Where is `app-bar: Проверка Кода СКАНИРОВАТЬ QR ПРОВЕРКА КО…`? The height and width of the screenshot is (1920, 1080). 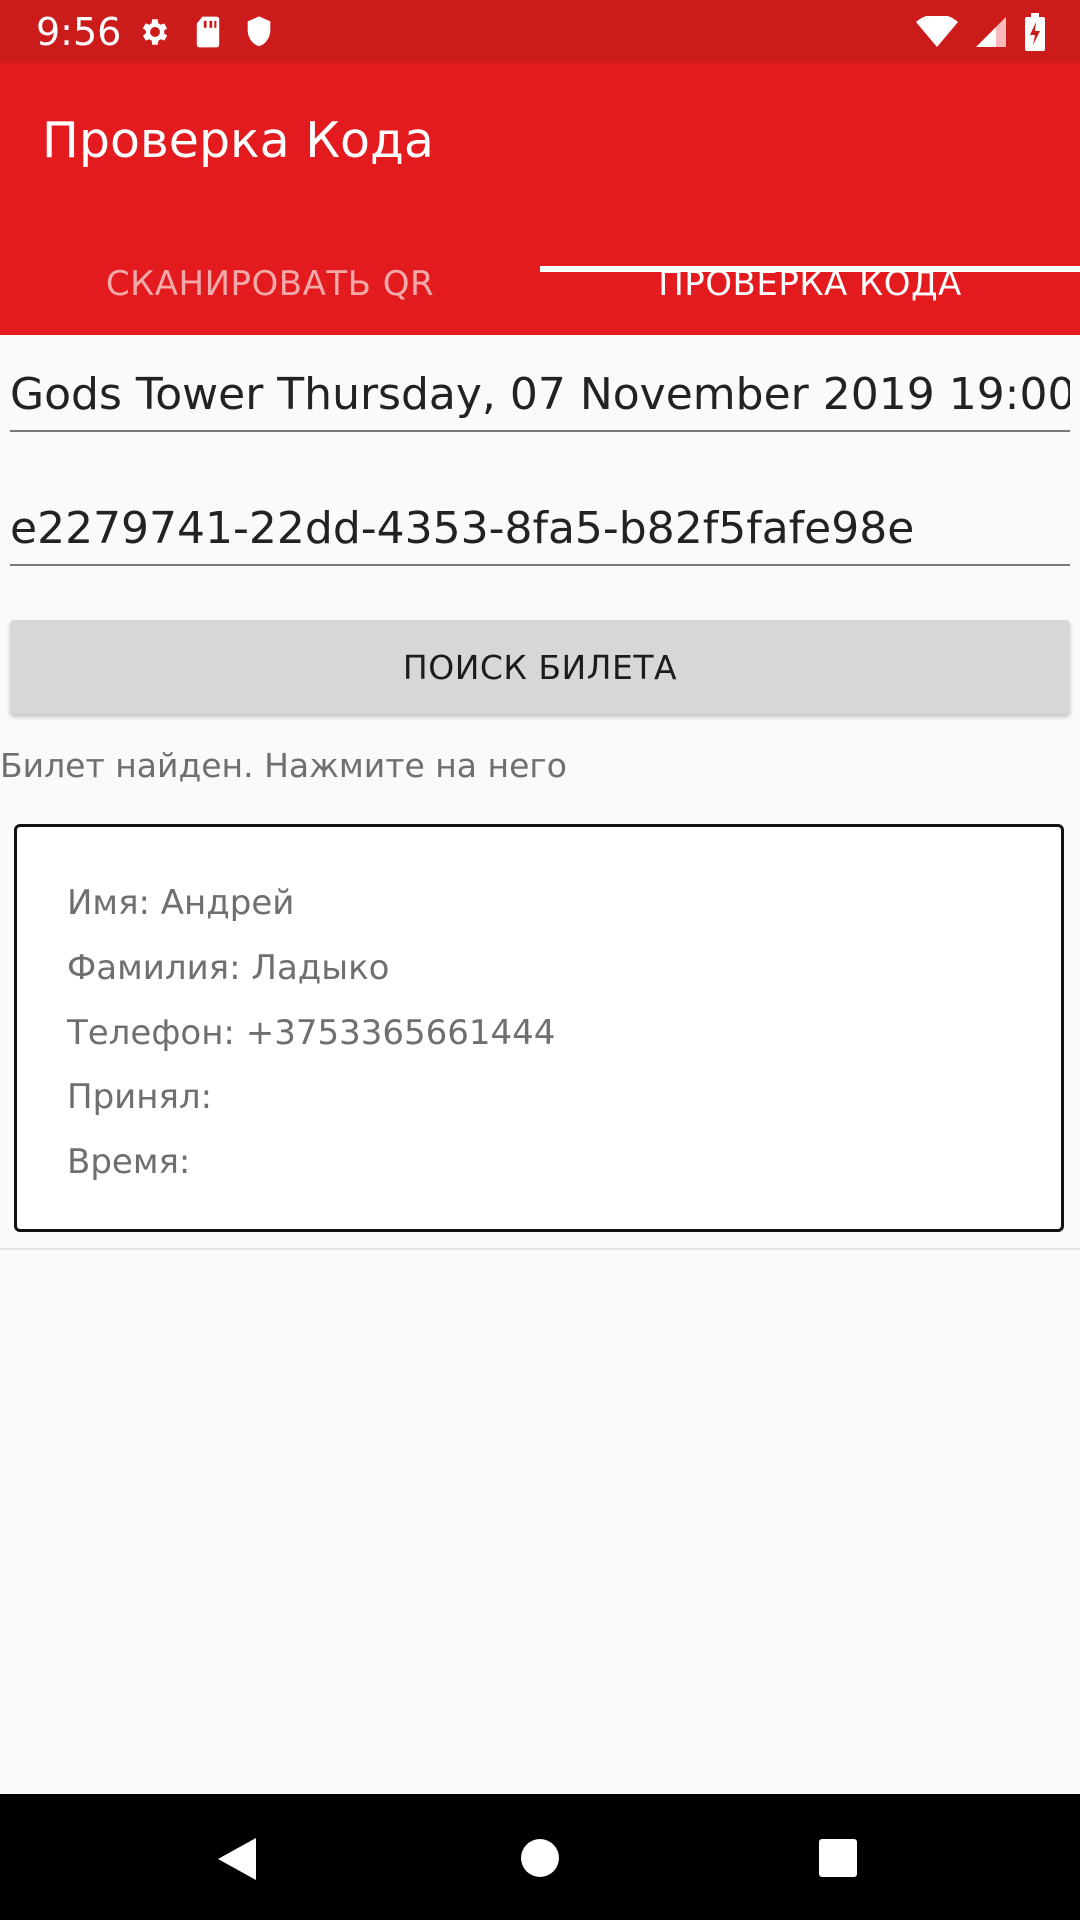 app-bar: Проверка Кода СКАНИРОВАТЬ QR ПРОВЕРКА КО… is located at coordinates (540, 199).